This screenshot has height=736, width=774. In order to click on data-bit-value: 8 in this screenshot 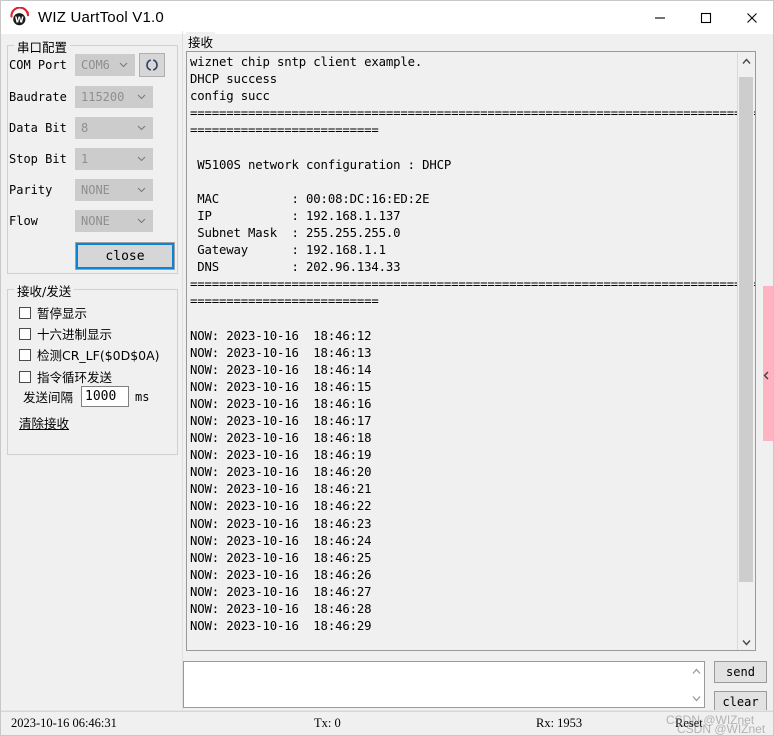, I will do `click(85, 128)`.